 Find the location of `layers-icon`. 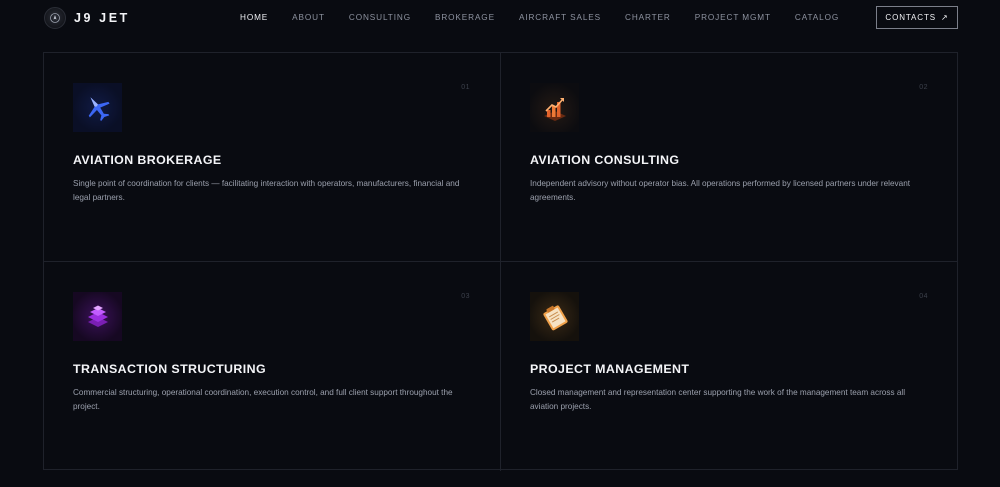

layers-icon is located at coordinates (97, 316).